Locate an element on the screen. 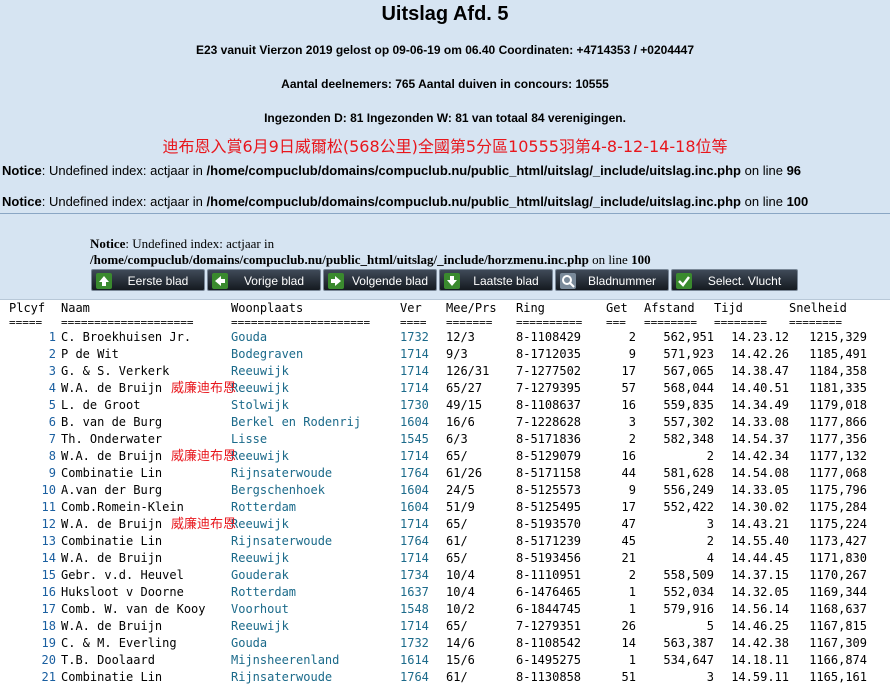 This screenshot has width=890, height=697. rank-cell: 8 is located at coordinates (30, 456).